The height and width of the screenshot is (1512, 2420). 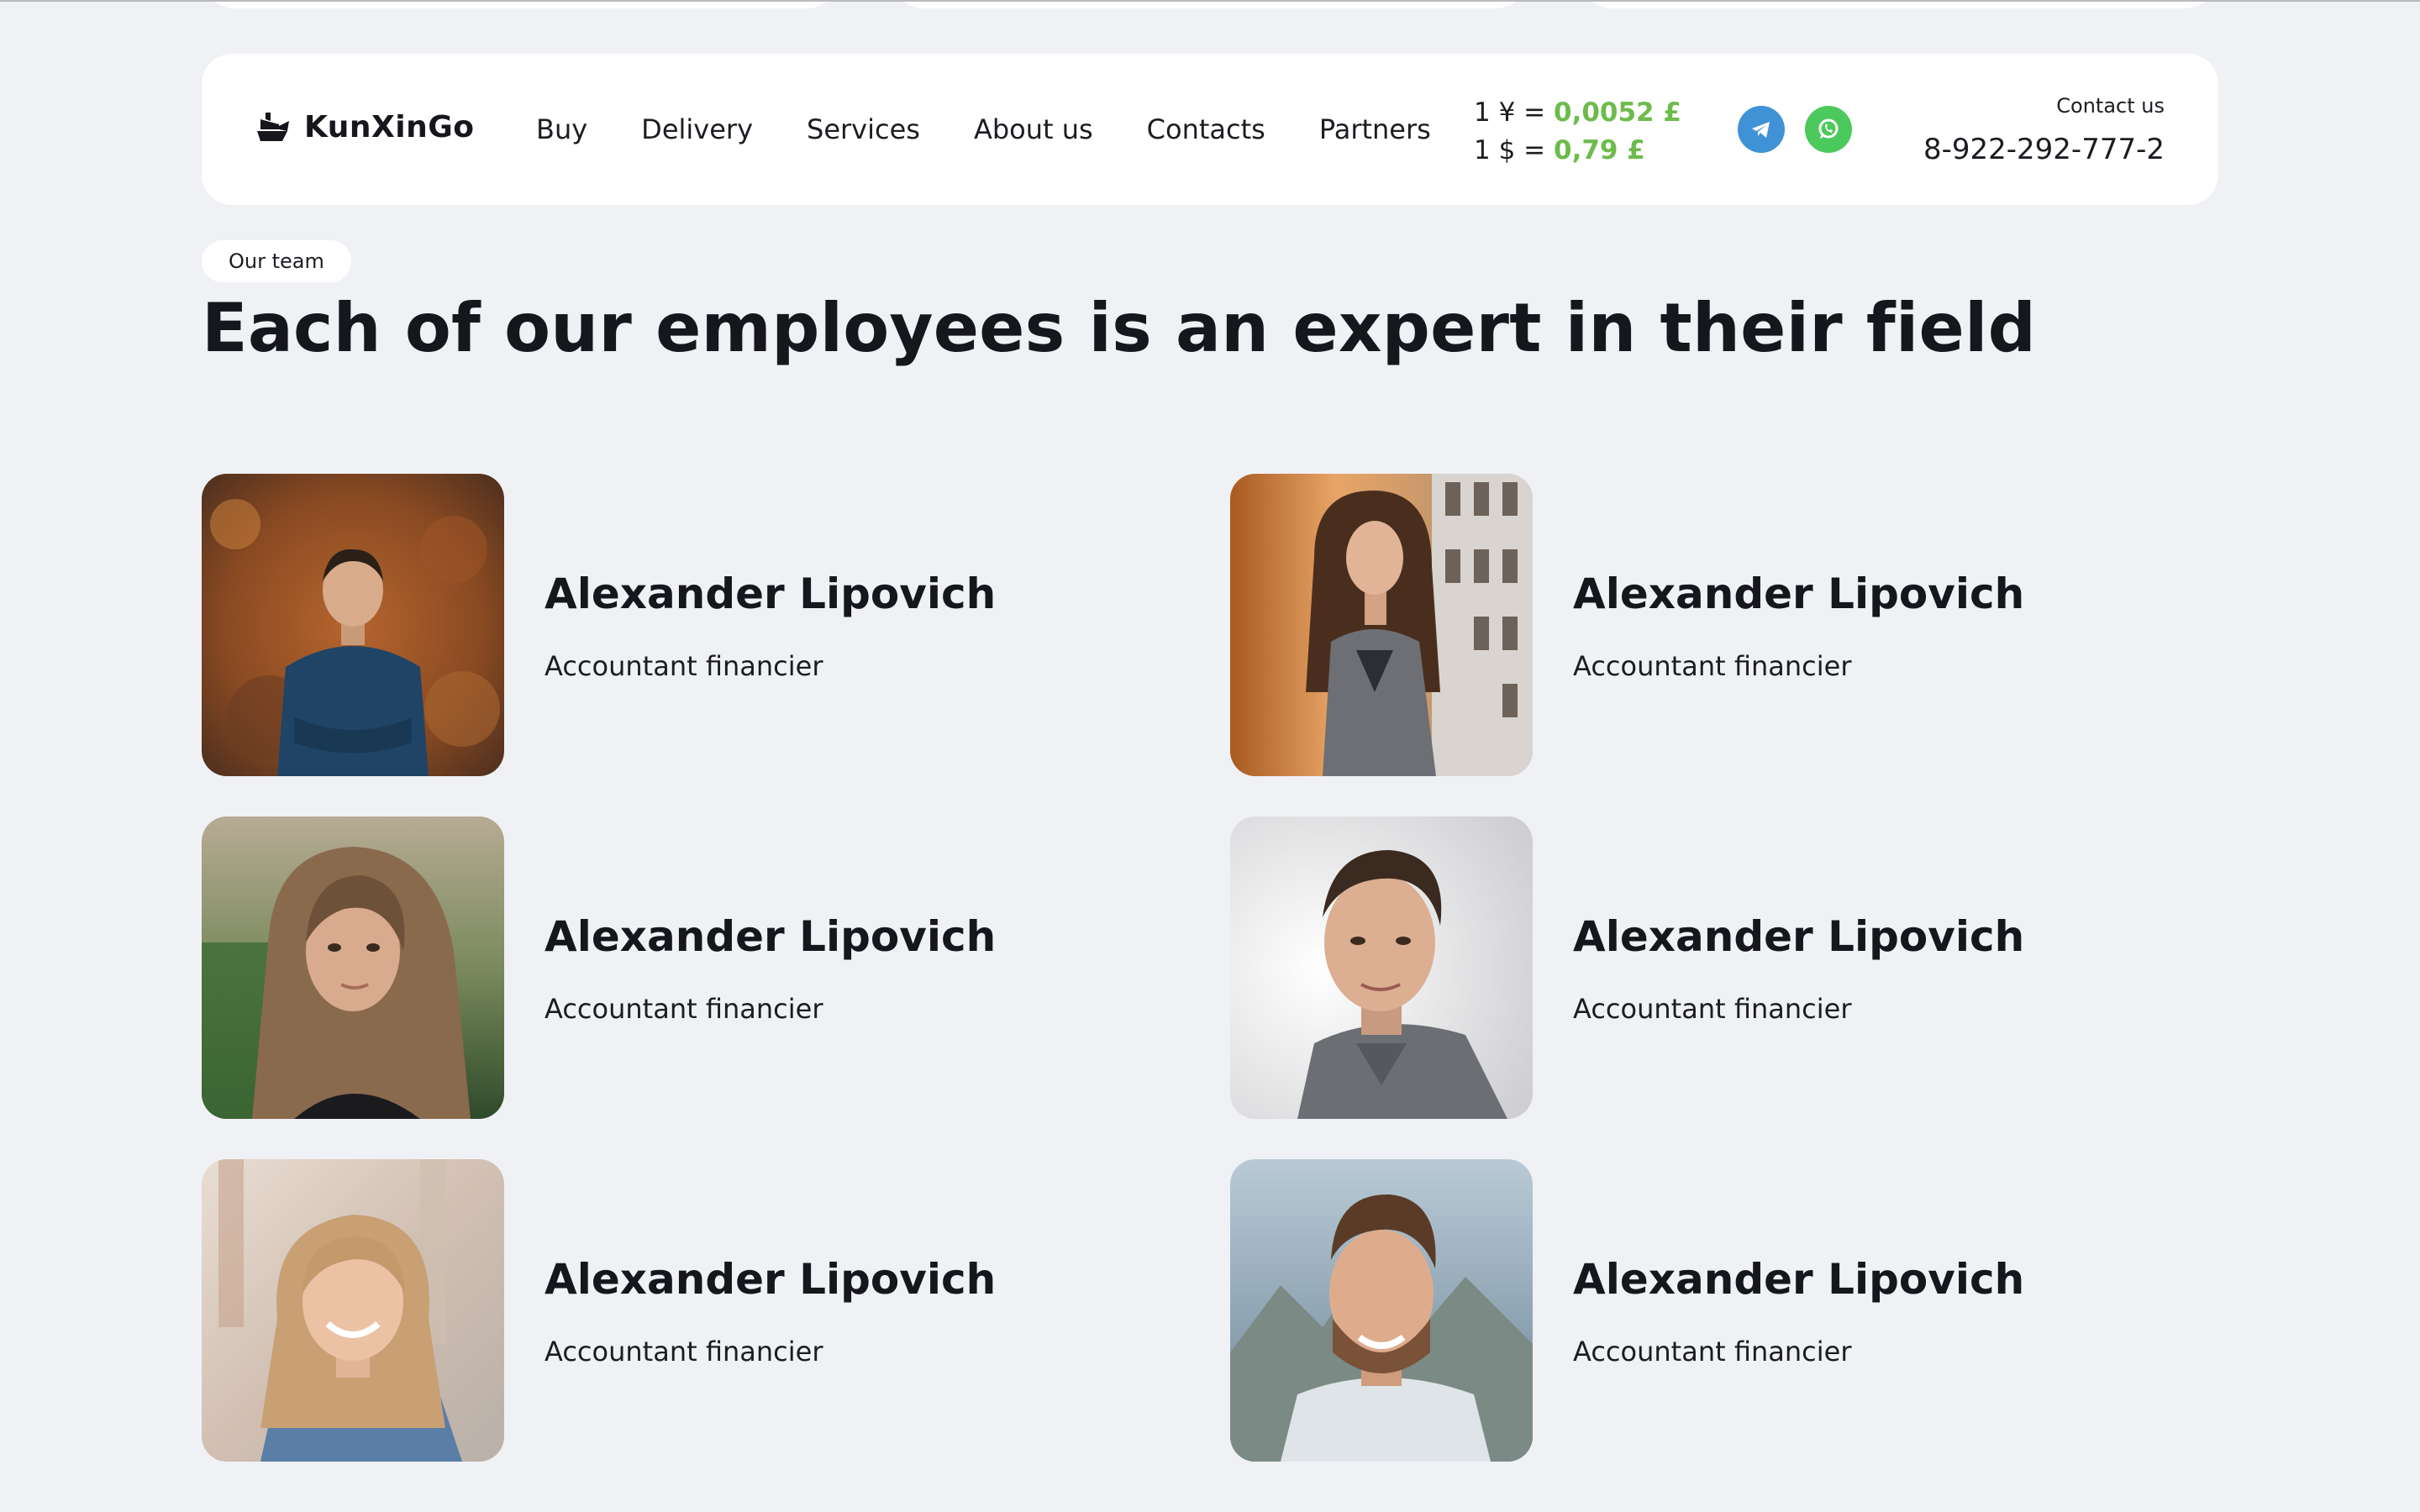 I want to click on exchange-rates: 1 ¥ = 0,0052 £ 1 $ = 0,79 £, so click(x=1577, y=132).